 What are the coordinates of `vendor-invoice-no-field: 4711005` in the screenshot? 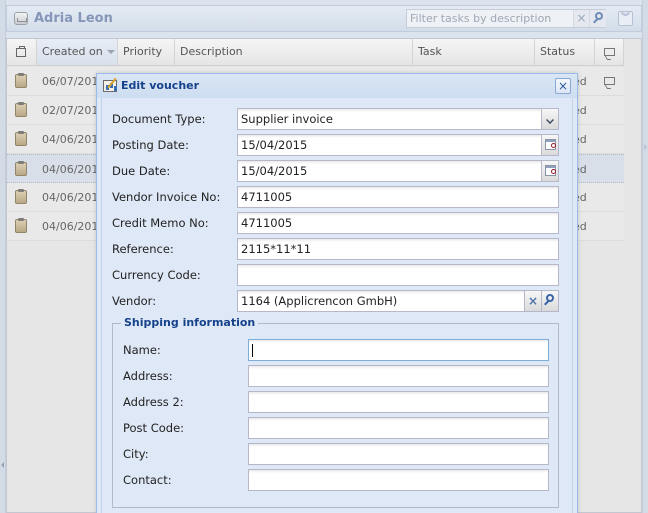 It's located at (398, 197).